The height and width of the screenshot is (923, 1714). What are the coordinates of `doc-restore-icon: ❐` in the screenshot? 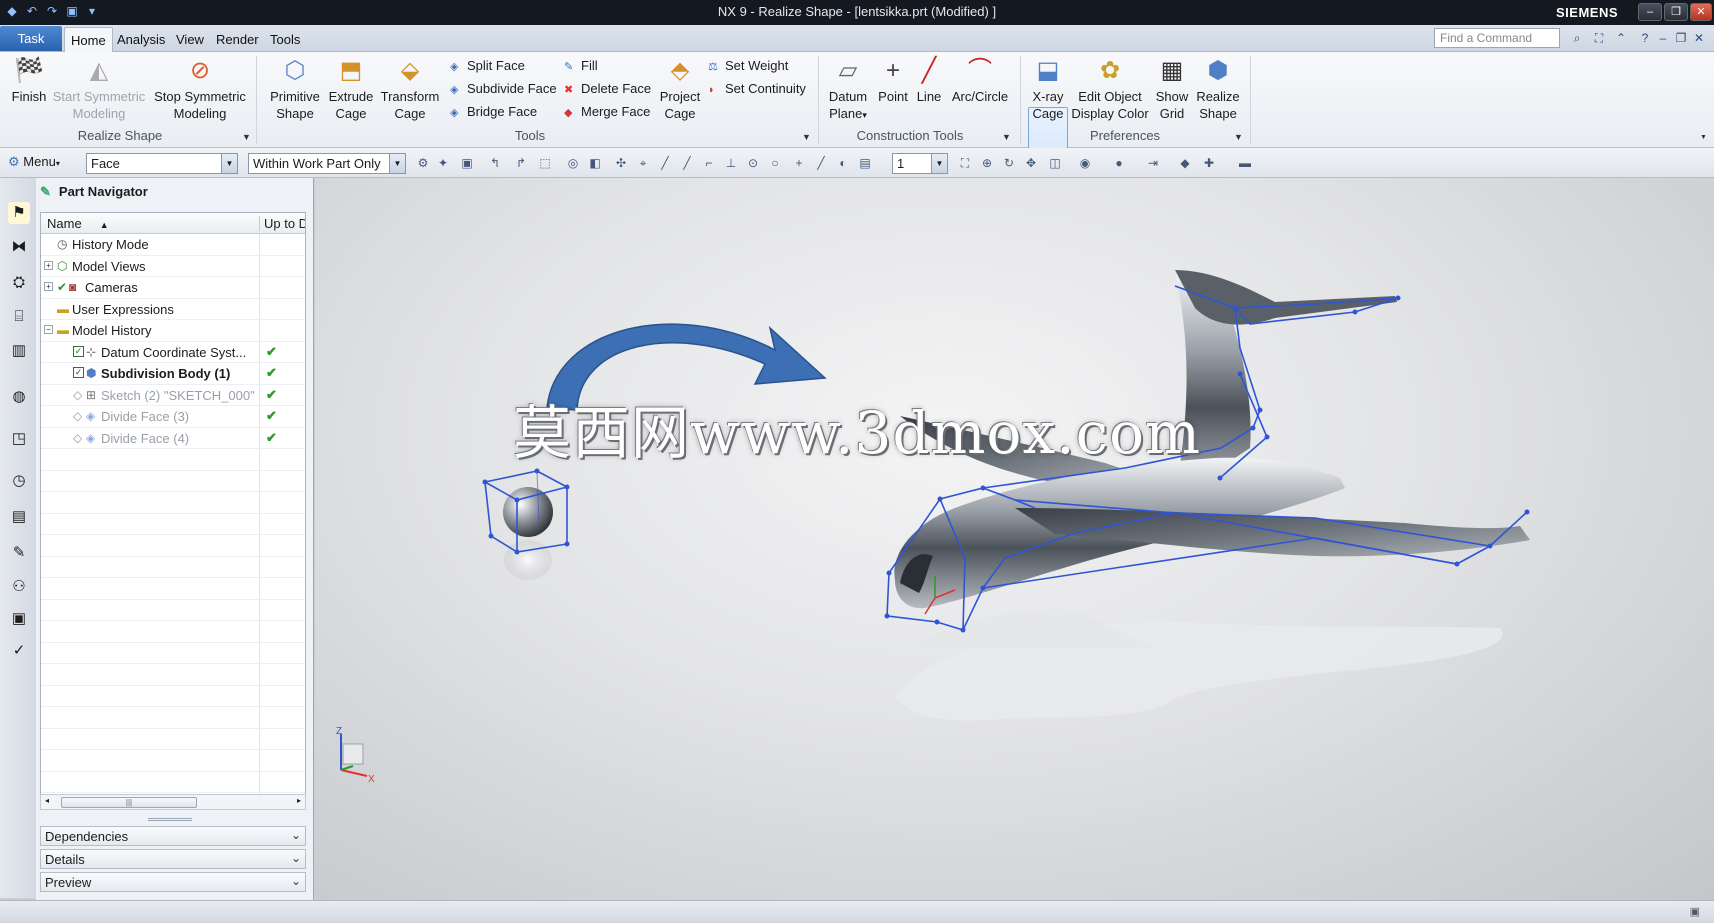 It's located at (1681, 38).